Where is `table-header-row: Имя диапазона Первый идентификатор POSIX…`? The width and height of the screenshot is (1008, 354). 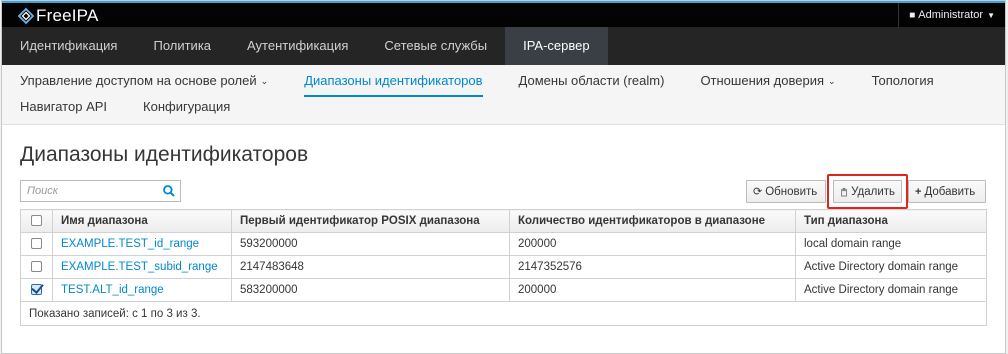
table-header-row: Имя диапазона Первый идентификатор POSIX… is located at coordinates (503, 221).